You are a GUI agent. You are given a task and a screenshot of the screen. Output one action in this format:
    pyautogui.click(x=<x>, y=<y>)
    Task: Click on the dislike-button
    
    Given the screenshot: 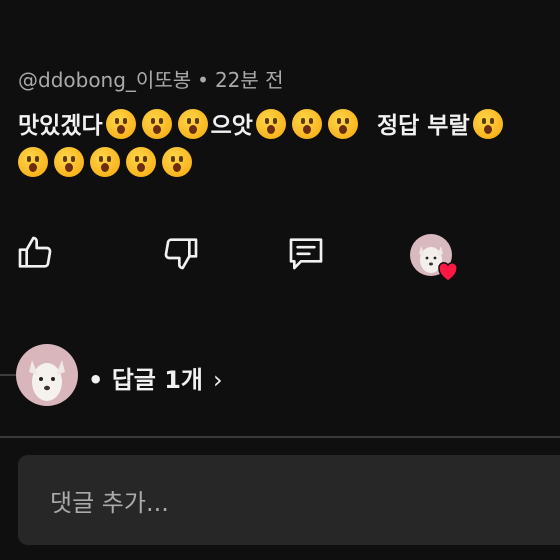 What is the action you would take?
    pyautogui.click(x=181, y=253)
    